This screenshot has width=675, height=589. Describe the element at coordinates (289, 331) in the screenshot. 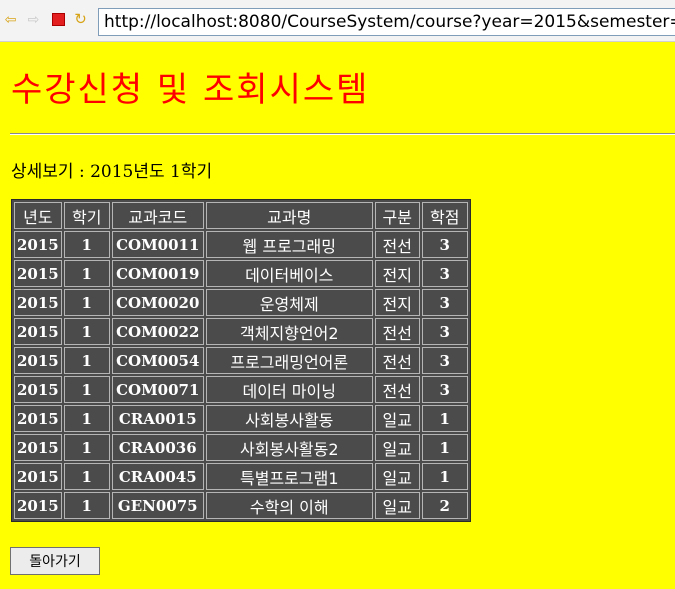

I see `cell-course-name: 객체지향언어2` at that location.